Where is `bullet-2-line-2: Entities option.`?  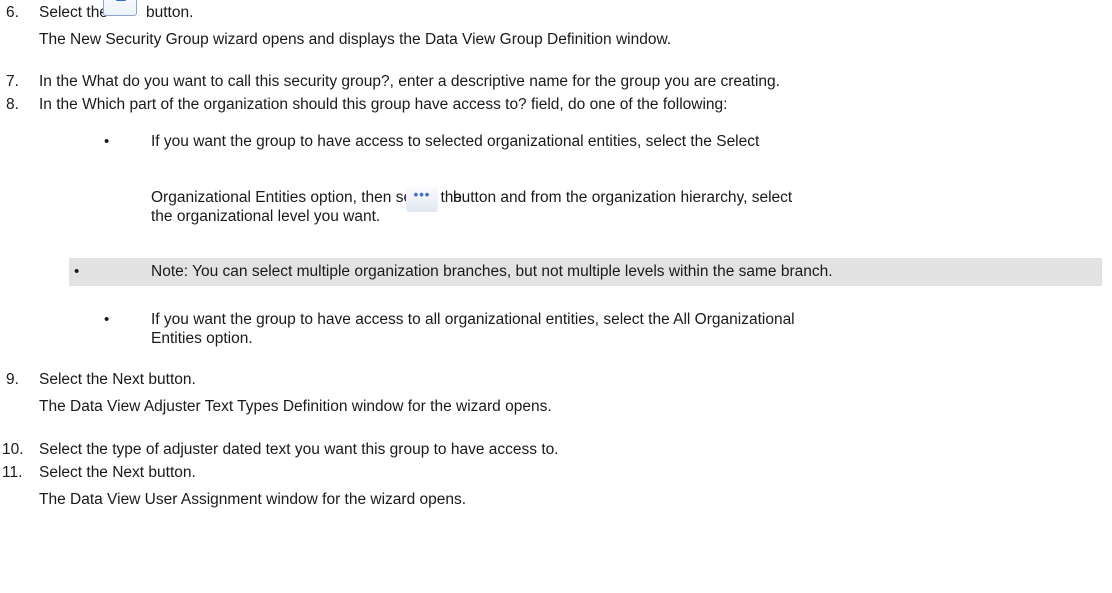 bullet-2-line-2: Entities option. is located at coordinates (202, 338).